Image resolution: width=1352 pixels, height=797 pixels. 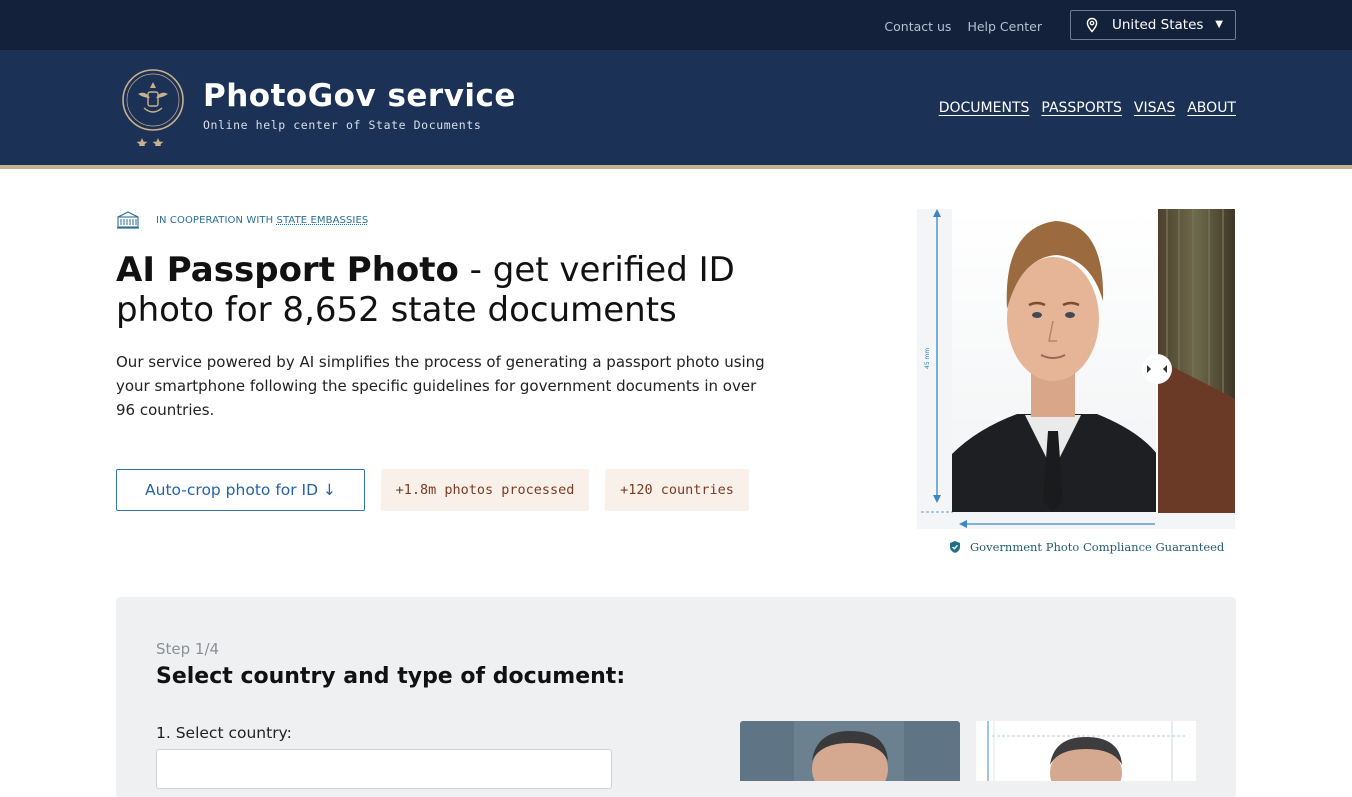 What do you see at coordinates (1076, 369) in the screenshot?
I see `passport-photo-comparison: 45 mm` at bounding box center [1076, 369].